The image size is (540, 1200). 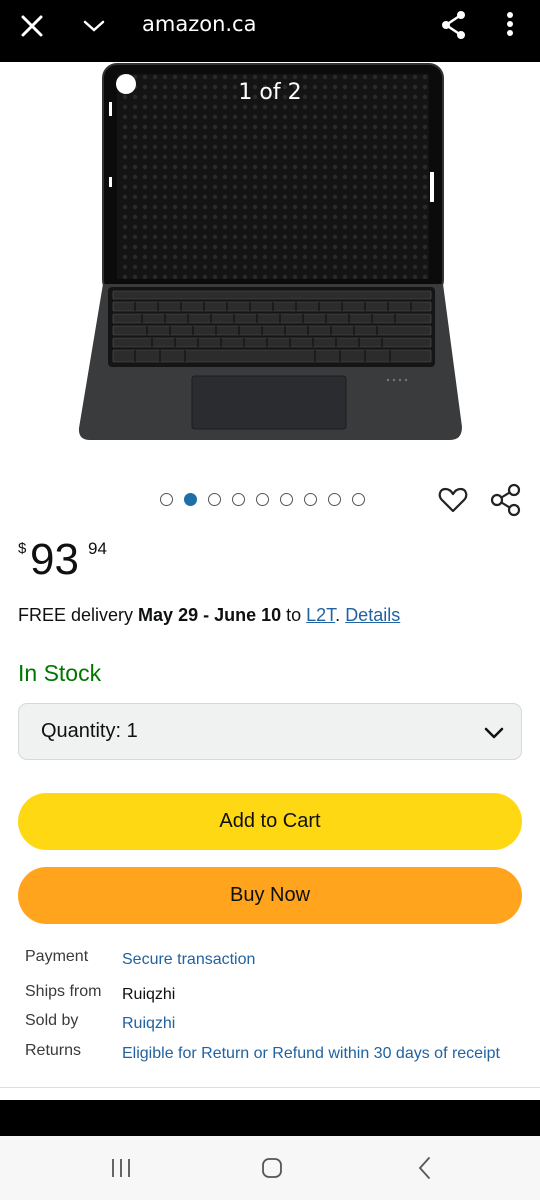 What do you see at coordinates (54, 559) in the screenshot?
I see `price-whole: 93` at bounding box center [54, 559].